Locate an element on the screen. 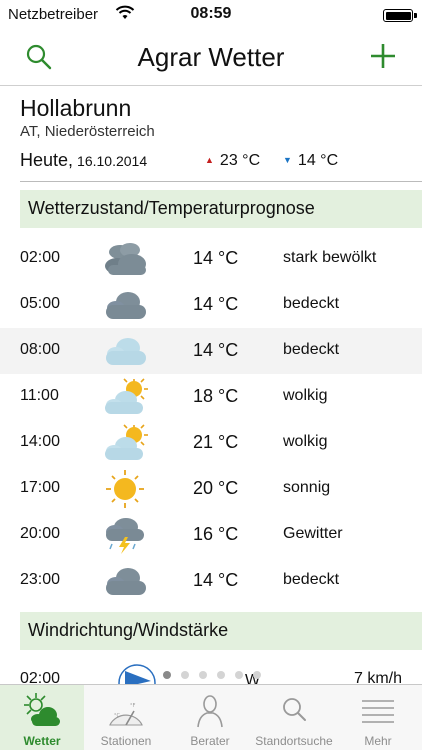 This screenshot has width=422, height=750. forecast-time: 20:00 is located at coordinates (40, 533).